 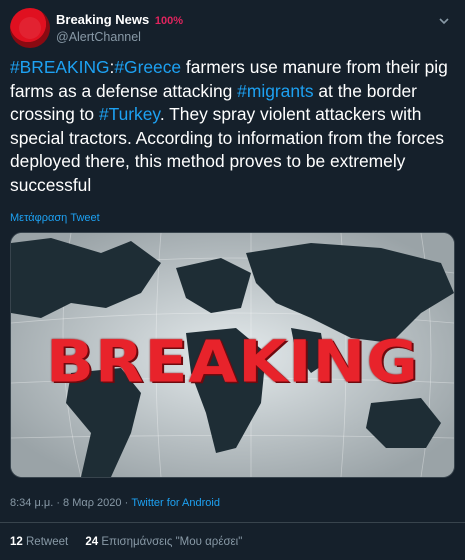 I want to click on display-name-text: Breaking News, so click(x=103, y=19).